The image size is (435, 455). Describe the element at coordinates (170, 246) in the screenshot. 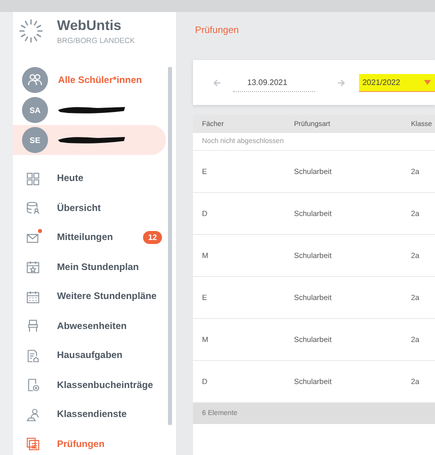

I see `scrollbar` at that location.